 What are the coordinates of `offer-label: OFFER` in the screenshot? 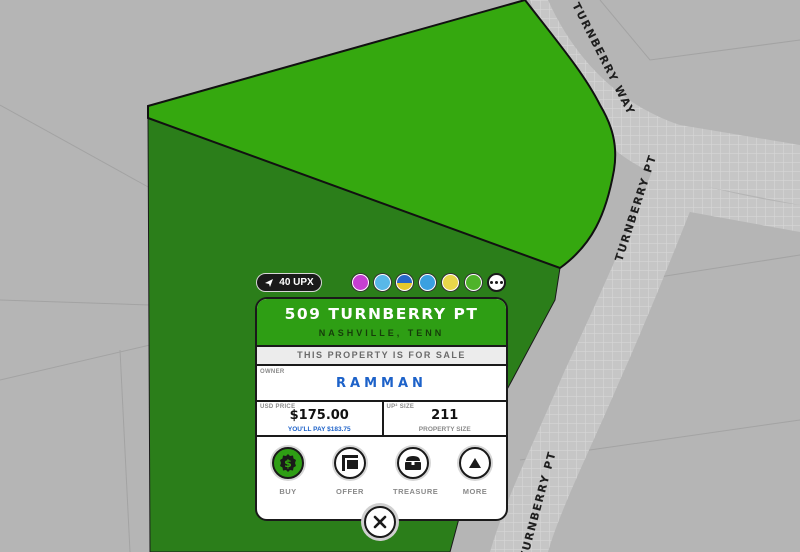 It's located at (350, 491).